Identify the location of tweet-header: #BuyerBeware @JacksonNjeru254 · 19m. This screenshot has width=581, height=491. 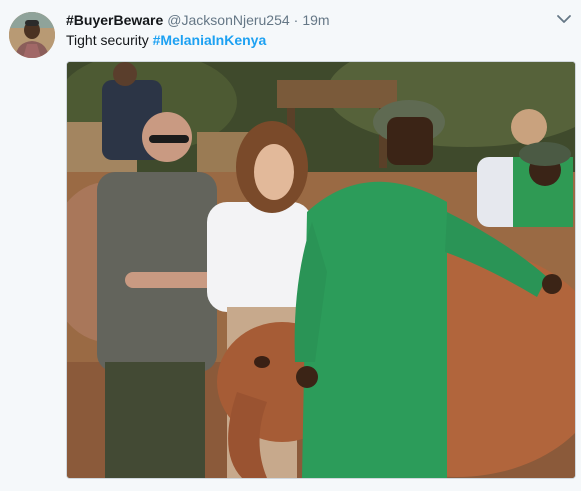
(198, 20).